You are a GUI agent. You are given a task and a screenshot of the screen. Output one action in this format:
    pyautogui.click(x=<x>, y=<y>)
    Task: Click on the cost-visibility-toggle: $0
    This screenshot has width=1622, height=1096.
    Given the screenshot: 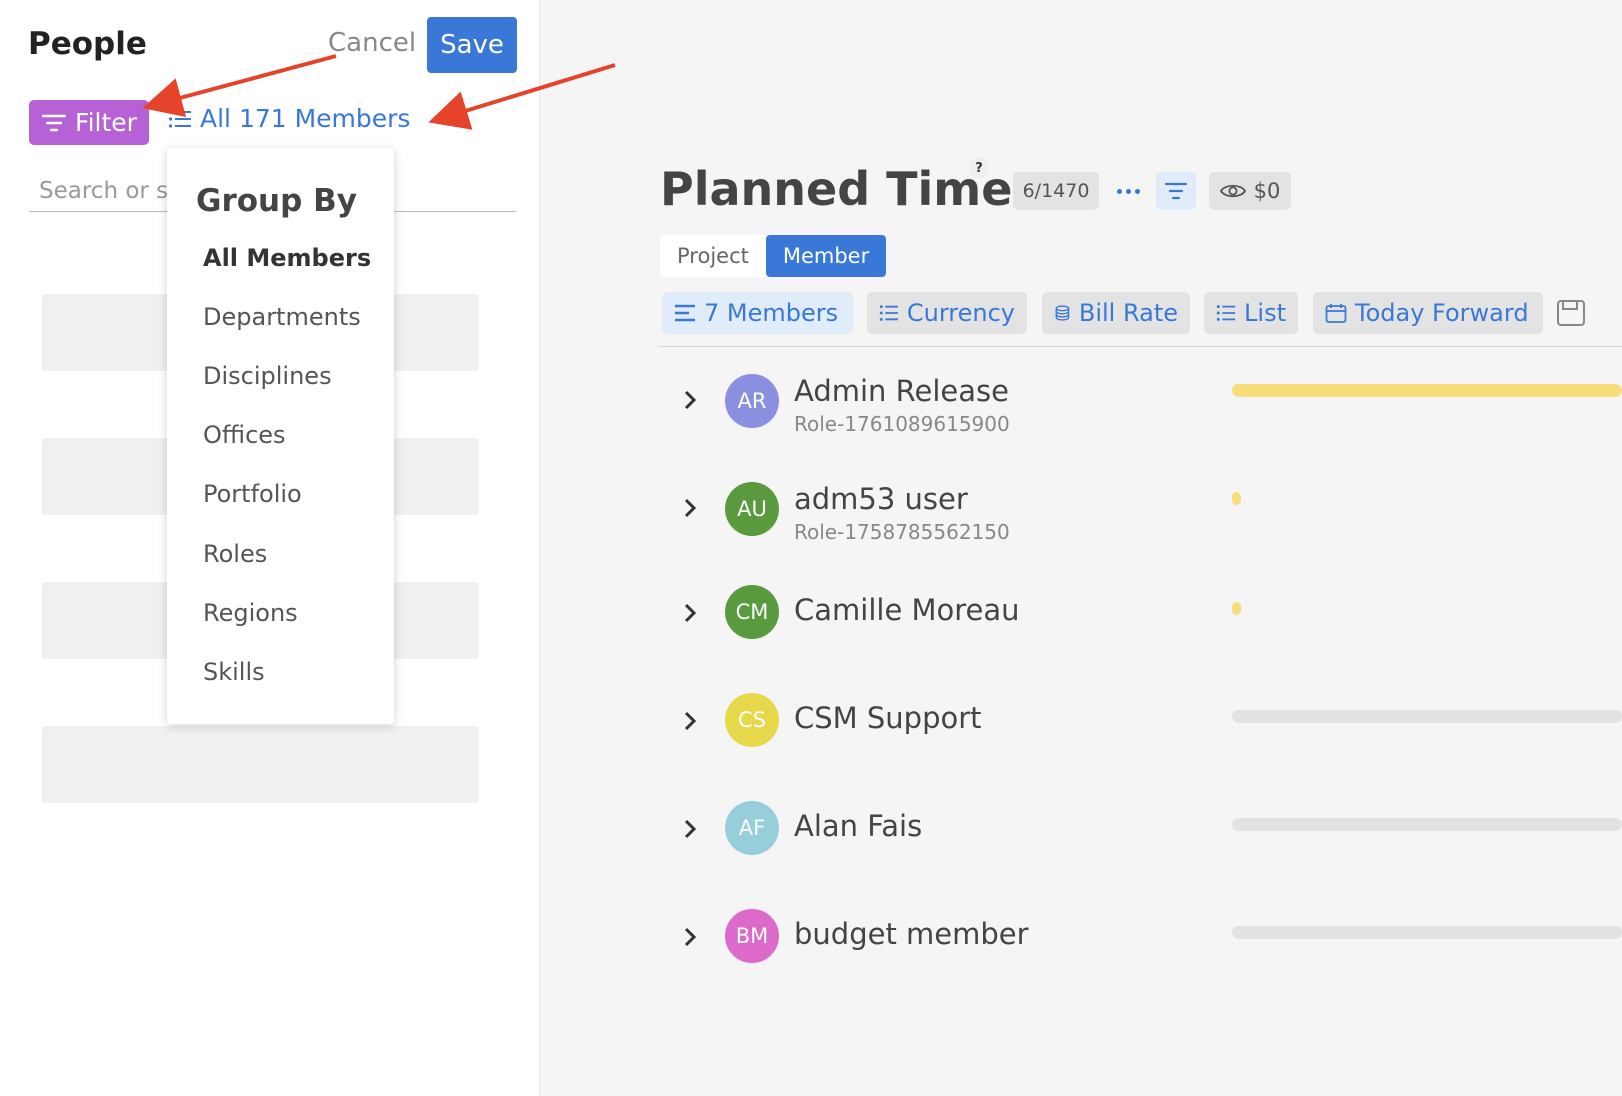 What is the action you would take?
    pyautogui.click(x=1250, y=191)
    